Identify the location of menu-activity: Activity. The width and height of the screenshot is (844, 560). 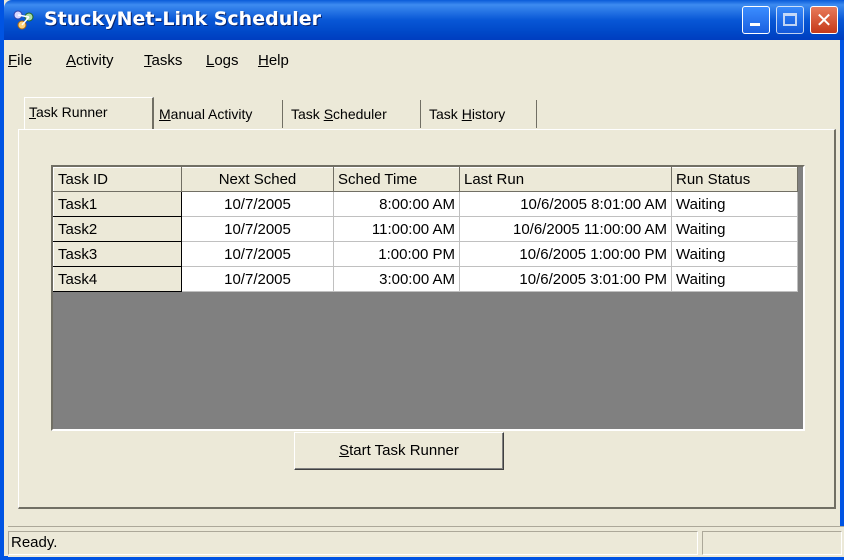
(90, 60).